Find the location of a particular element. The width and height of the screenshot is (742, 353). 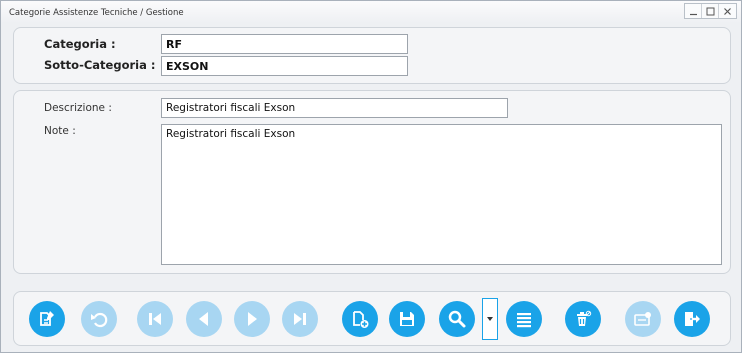

print-icon is located at coordinates (642, 319).